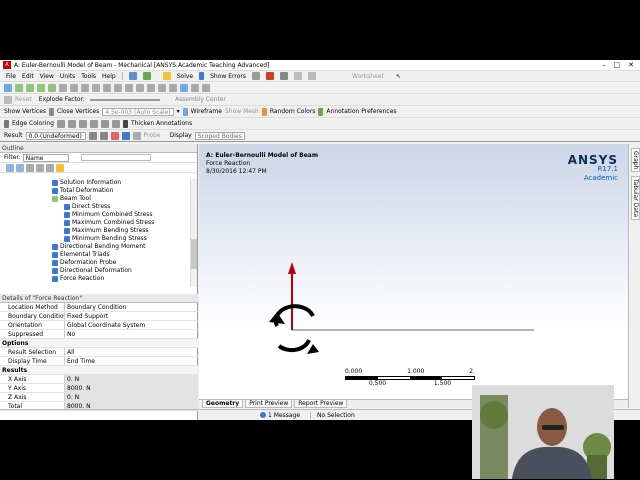  Describe the element at coordinates (206, 87) in the screenshot. I see `viewport-layout-icon` at that location.